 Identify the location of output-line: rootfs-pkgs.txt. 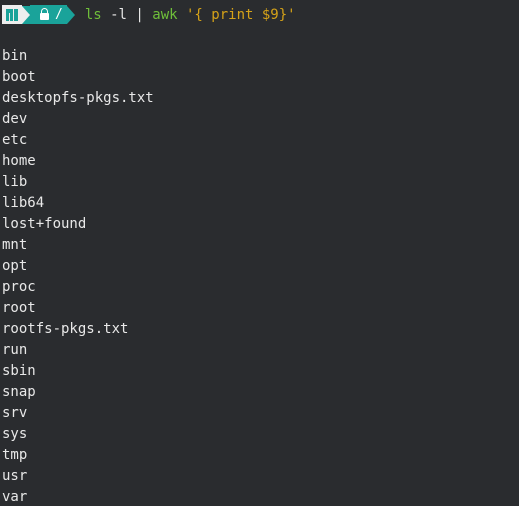
(65, 329).